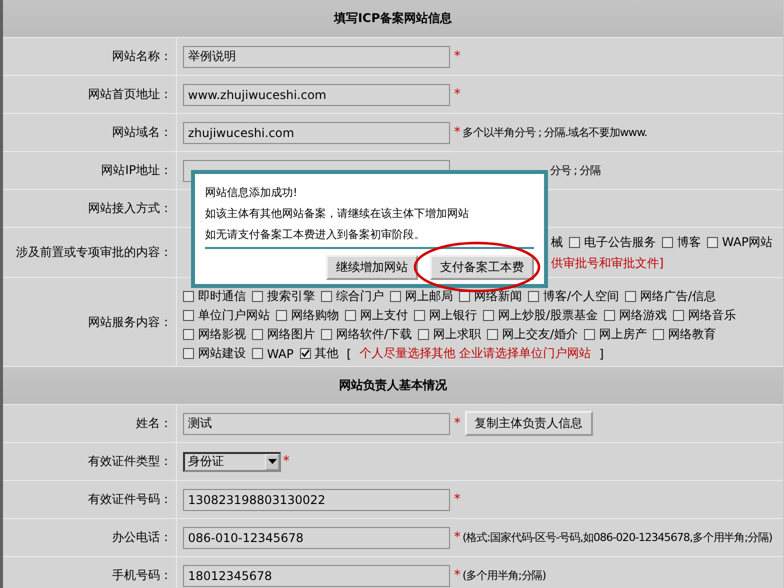 The image size is (784, 588). I want to click on field-label: 网站首页地址：, so click(130, 94).